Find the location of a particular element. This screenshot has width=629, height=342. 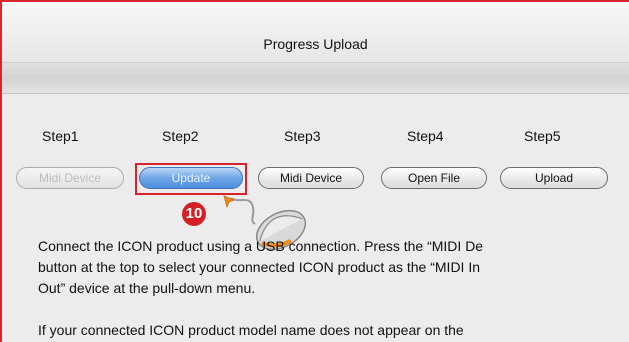

step1-label: Step1 is located at coordinates (60, 136).